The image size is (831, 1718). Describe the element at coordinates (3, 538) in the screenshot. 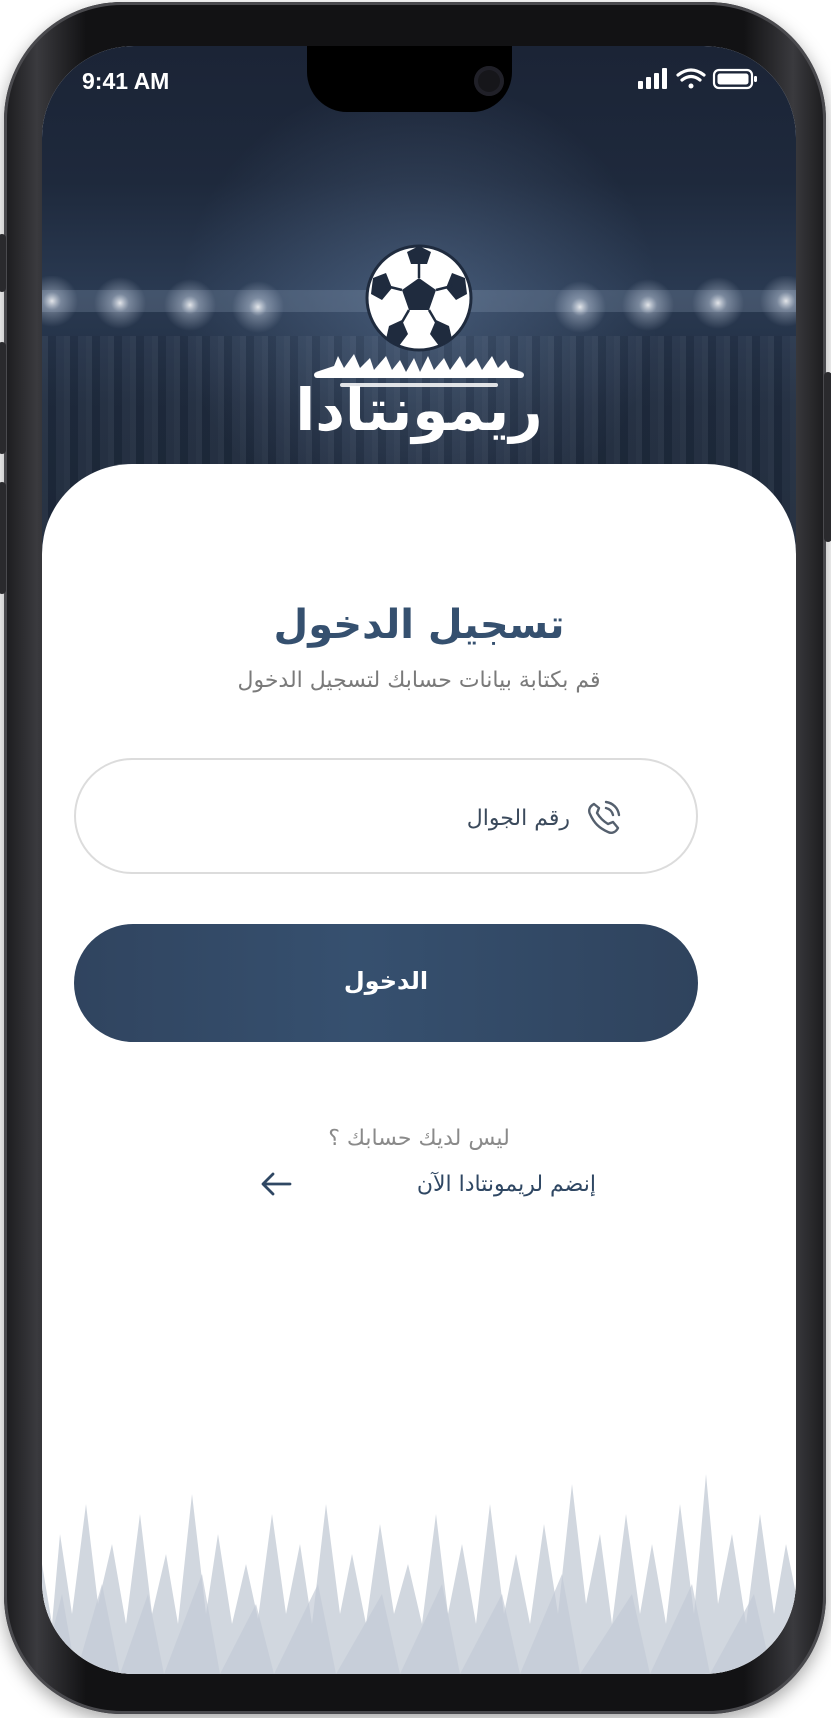

I see `side-button-volume-down` at that location.